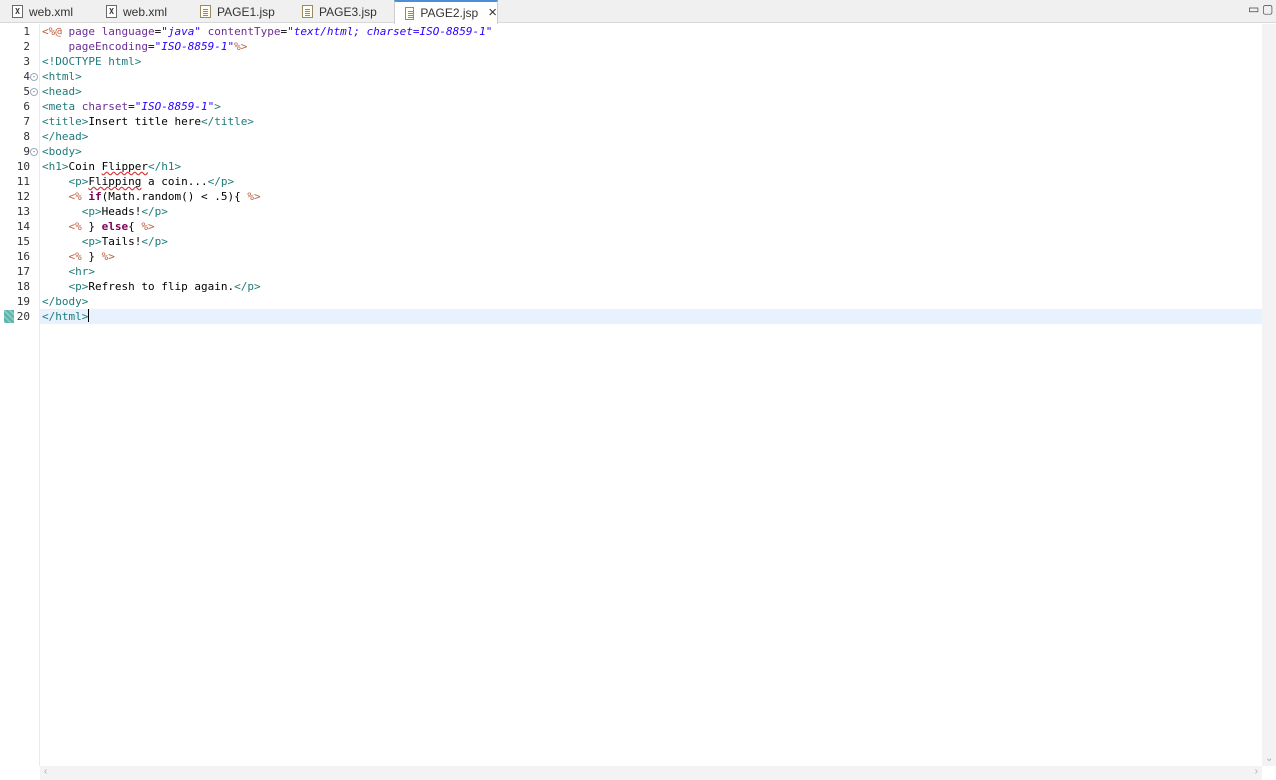 This screenshot has height=780, width=1276. I want to click on line-number: 6, so click(26, 106).